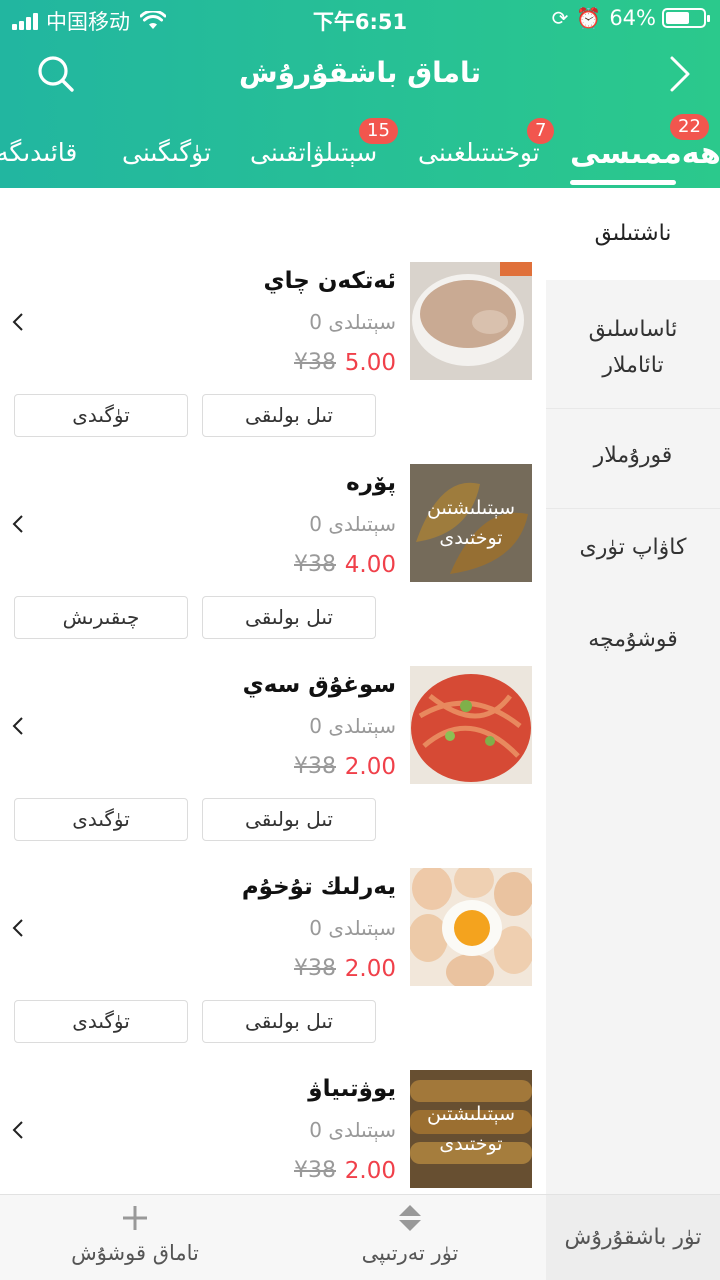 The height and width of the screenshot is (1280, 720). What do you see at coordinates (329, 281) in the screenshot?
I see `food-name: ئەتكەن چاي` at bounding box center [329, 281].